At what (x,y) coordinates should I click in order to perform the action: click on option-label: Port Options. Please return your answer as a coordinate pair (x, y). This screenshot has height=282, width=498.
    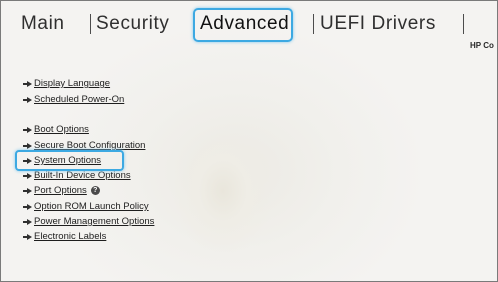
    Looking at the image, I should click on (60, 190).